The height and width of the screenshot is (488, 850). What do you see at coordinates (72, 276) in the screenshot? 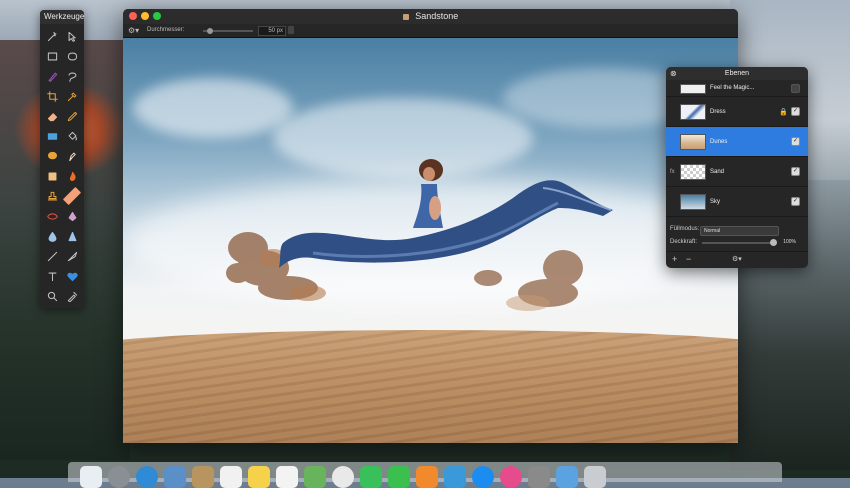
I see `heart-icon` at bounding box center [72, 276].